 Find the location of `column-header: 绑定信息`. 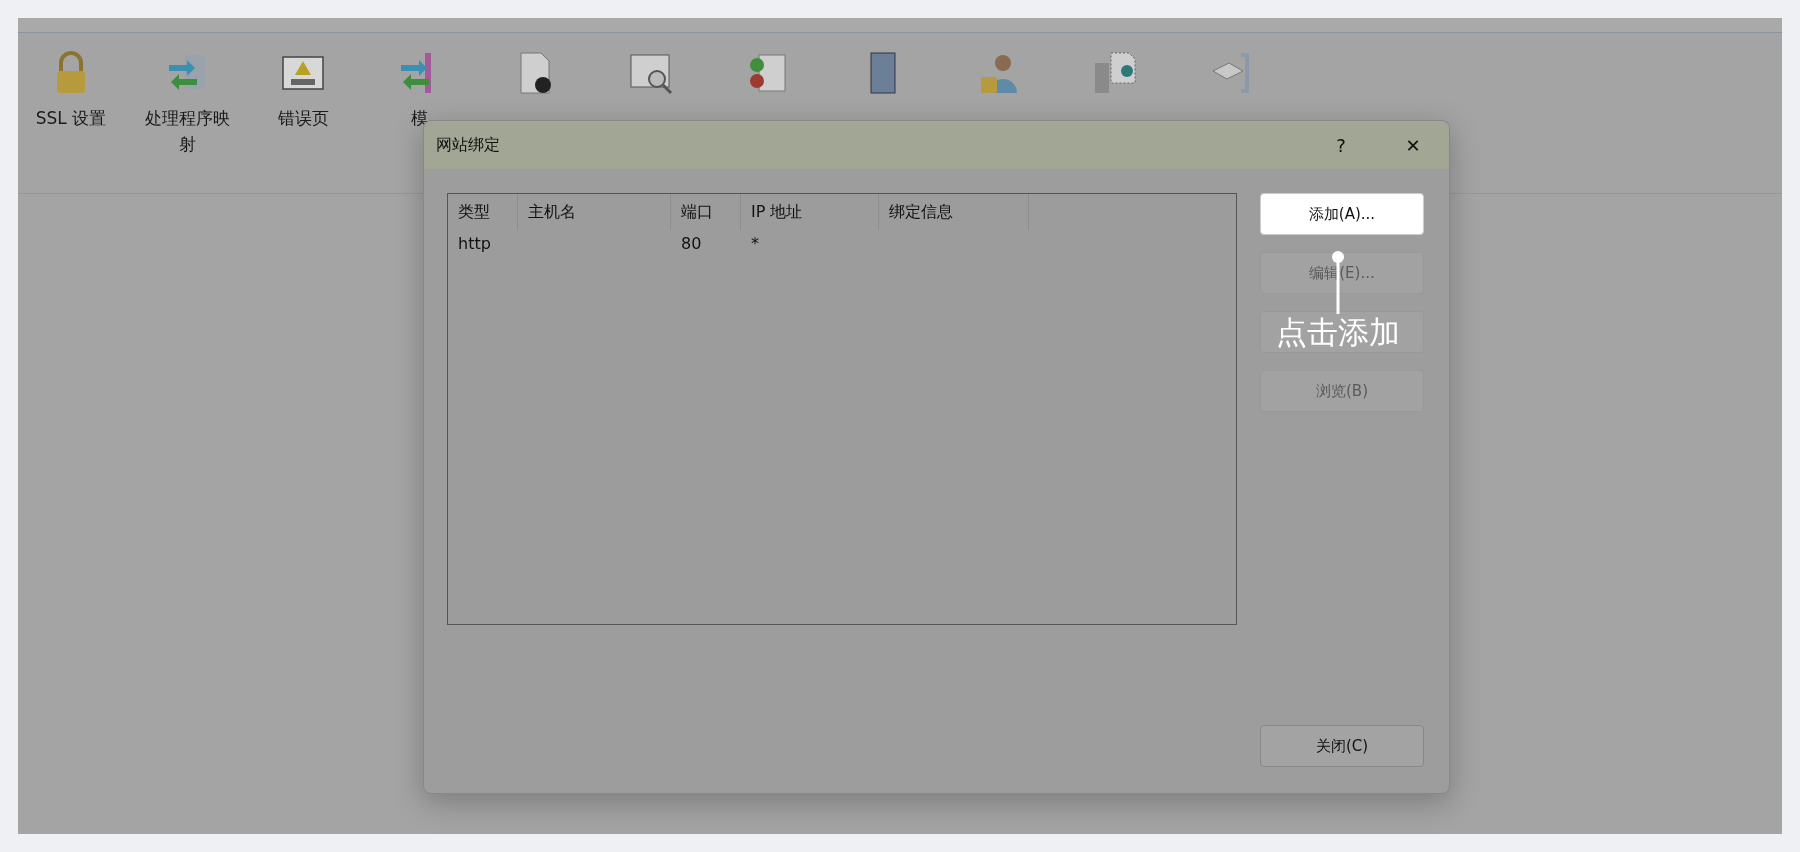

column-header: 绑定信息 is located at coordinates (954, 212).